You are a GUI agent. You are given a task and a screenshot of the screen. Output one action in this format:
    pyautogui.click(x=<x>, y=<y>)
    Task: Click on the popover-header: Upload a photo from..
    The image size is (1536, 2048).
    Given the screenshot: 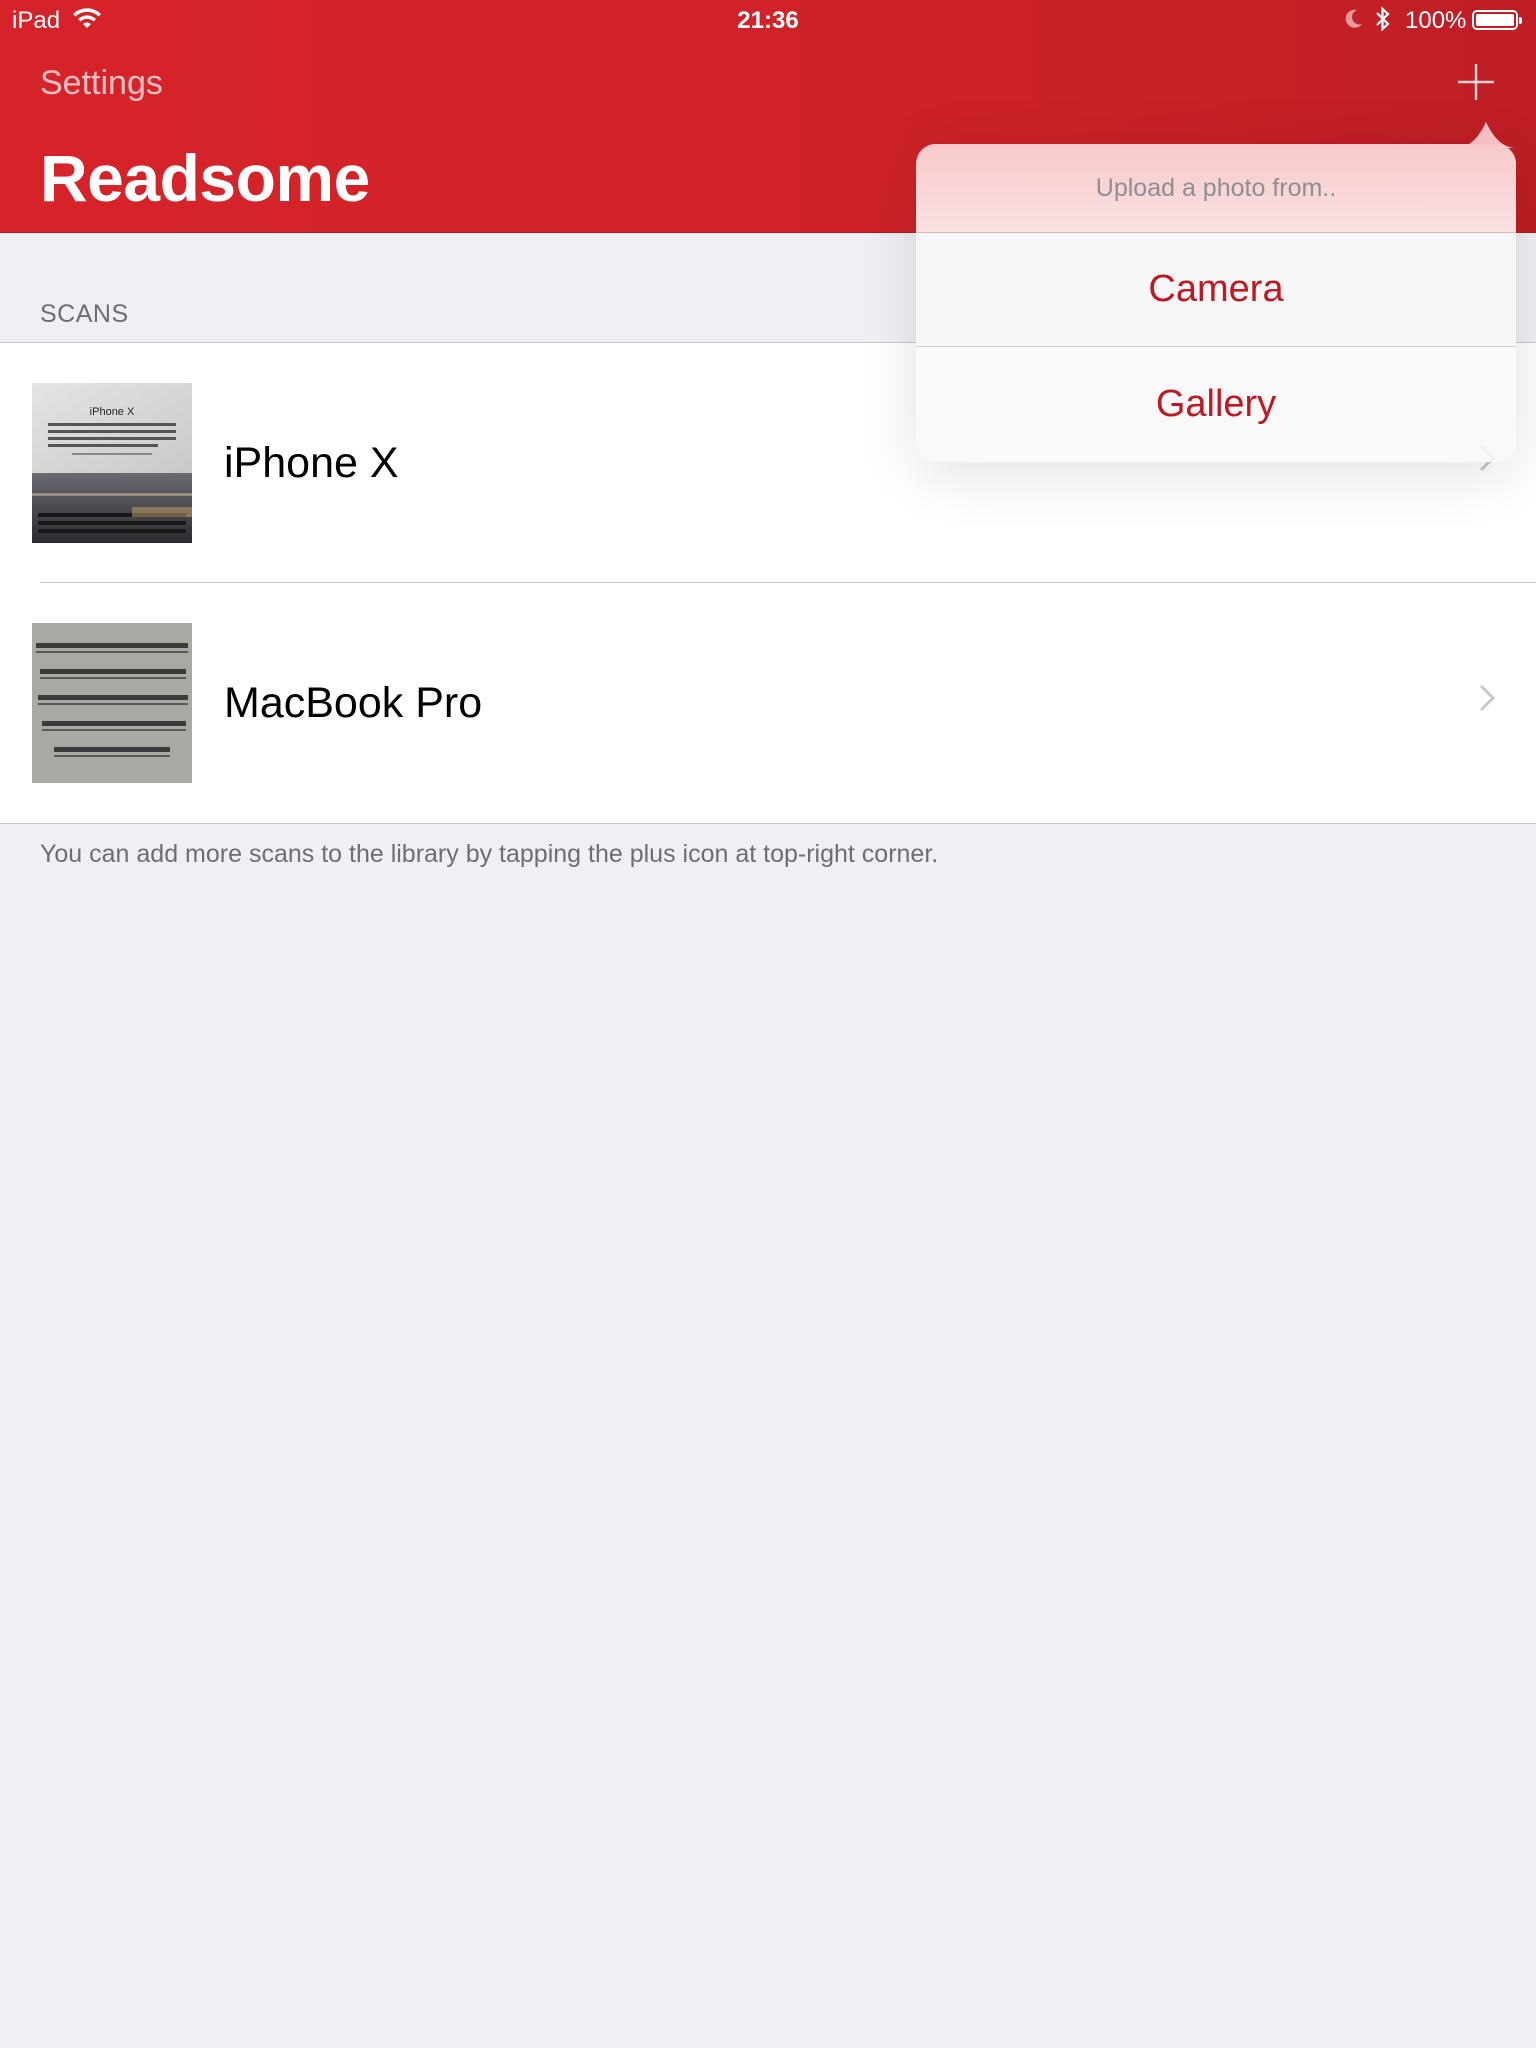 What is the action you would take?
    pyautogui.click(x=1216, y=188)
    